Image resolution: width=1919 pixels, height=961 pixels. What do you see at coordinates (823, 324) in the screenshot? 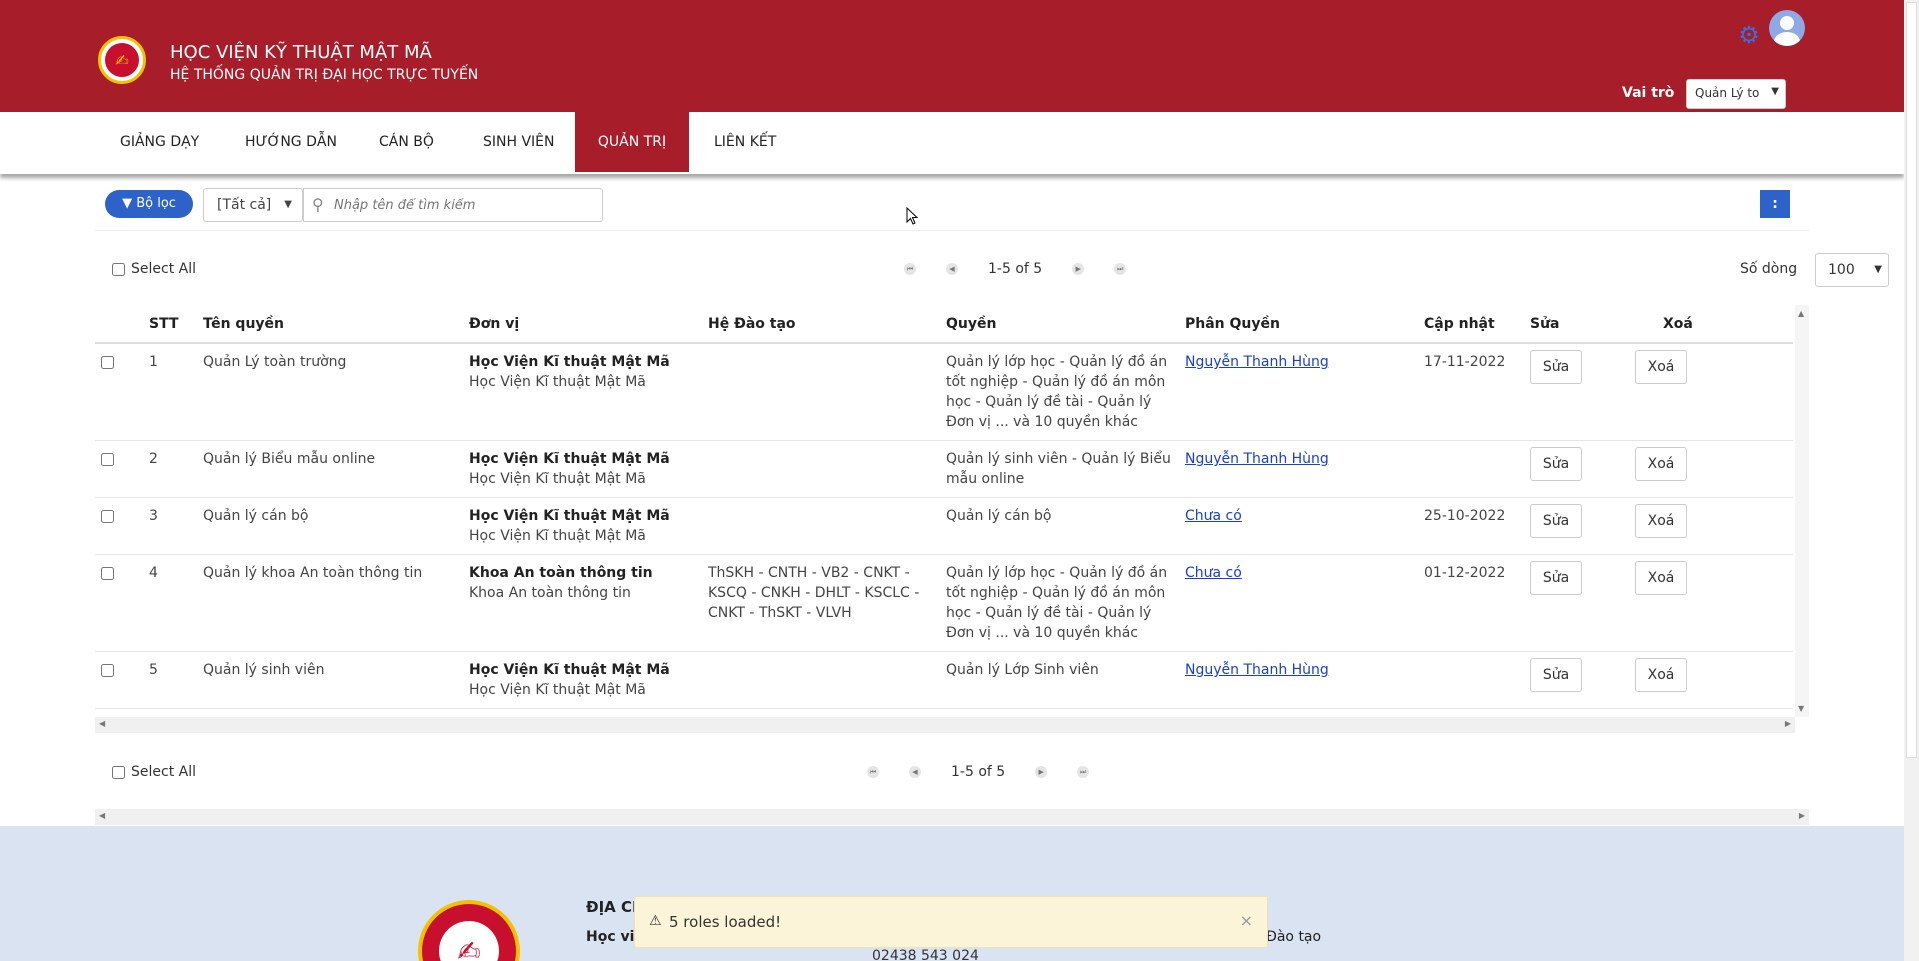
I see `col-he-dao-tao: Hệ Đào tạo` at bounding box center [823, 324].